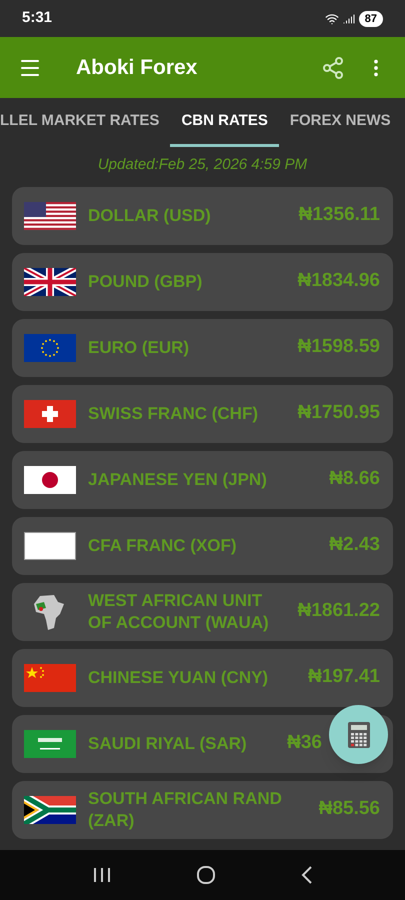  Describe the element at coordinates (85, 122) in the screenshot. I see `tab: LLEL MARKET RATES` at that location.